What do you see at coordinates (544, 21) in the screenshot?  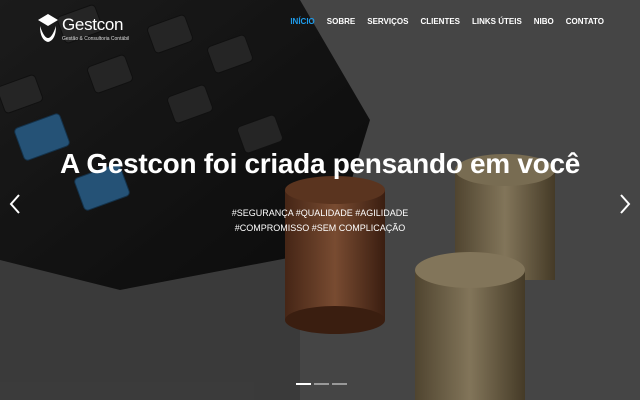 I see `nav-item-nibo: NIBO` at bounding box center [544, 21].